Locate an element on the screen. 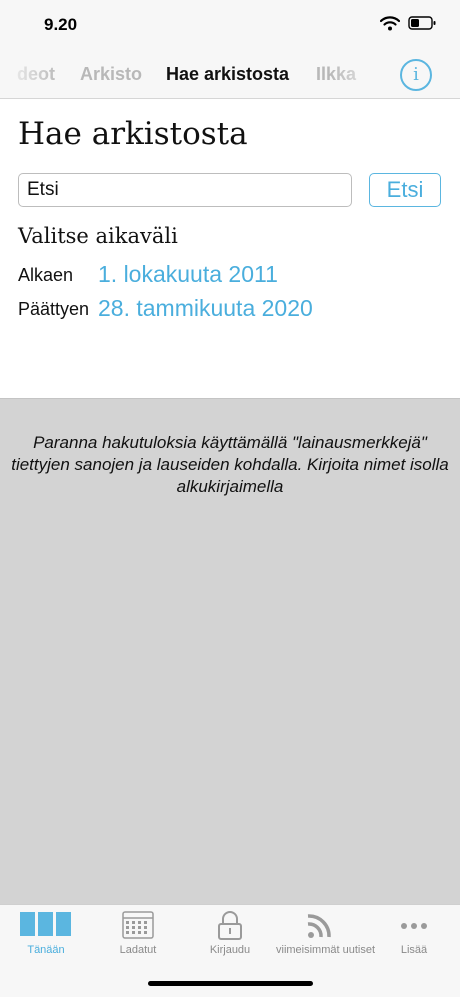 The width and height of the screenshot is (460, 997). page-title: Hae arkistosta is located at coordinates (133, 134).